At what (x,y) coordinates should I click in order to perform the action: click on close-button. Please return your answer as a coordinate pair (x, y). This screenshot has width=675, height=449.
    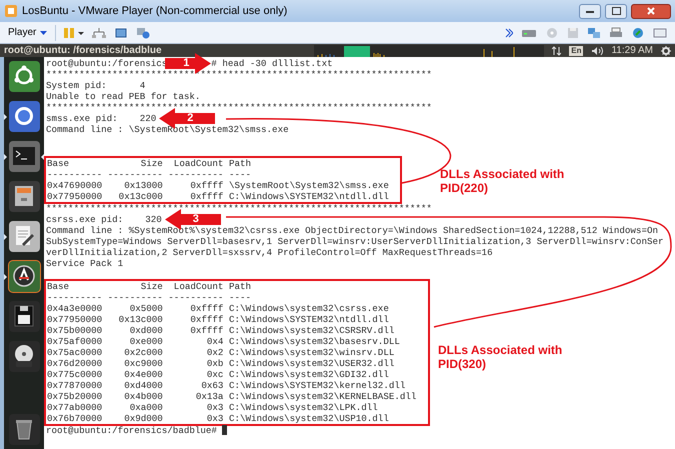
    Looking at the image, I should click on (651, 11).